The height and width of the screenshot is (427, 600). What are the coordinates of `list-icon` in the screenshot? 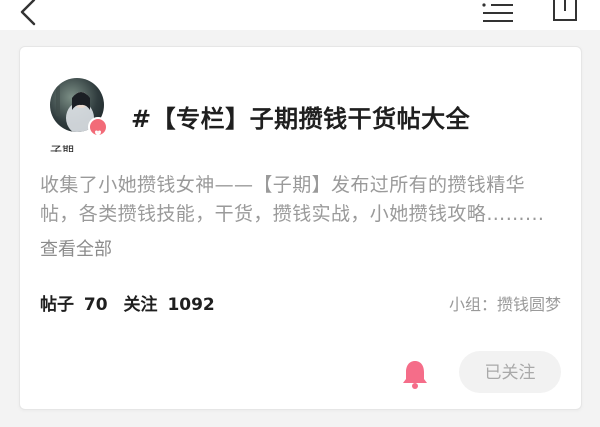 It's located at (498, 13).